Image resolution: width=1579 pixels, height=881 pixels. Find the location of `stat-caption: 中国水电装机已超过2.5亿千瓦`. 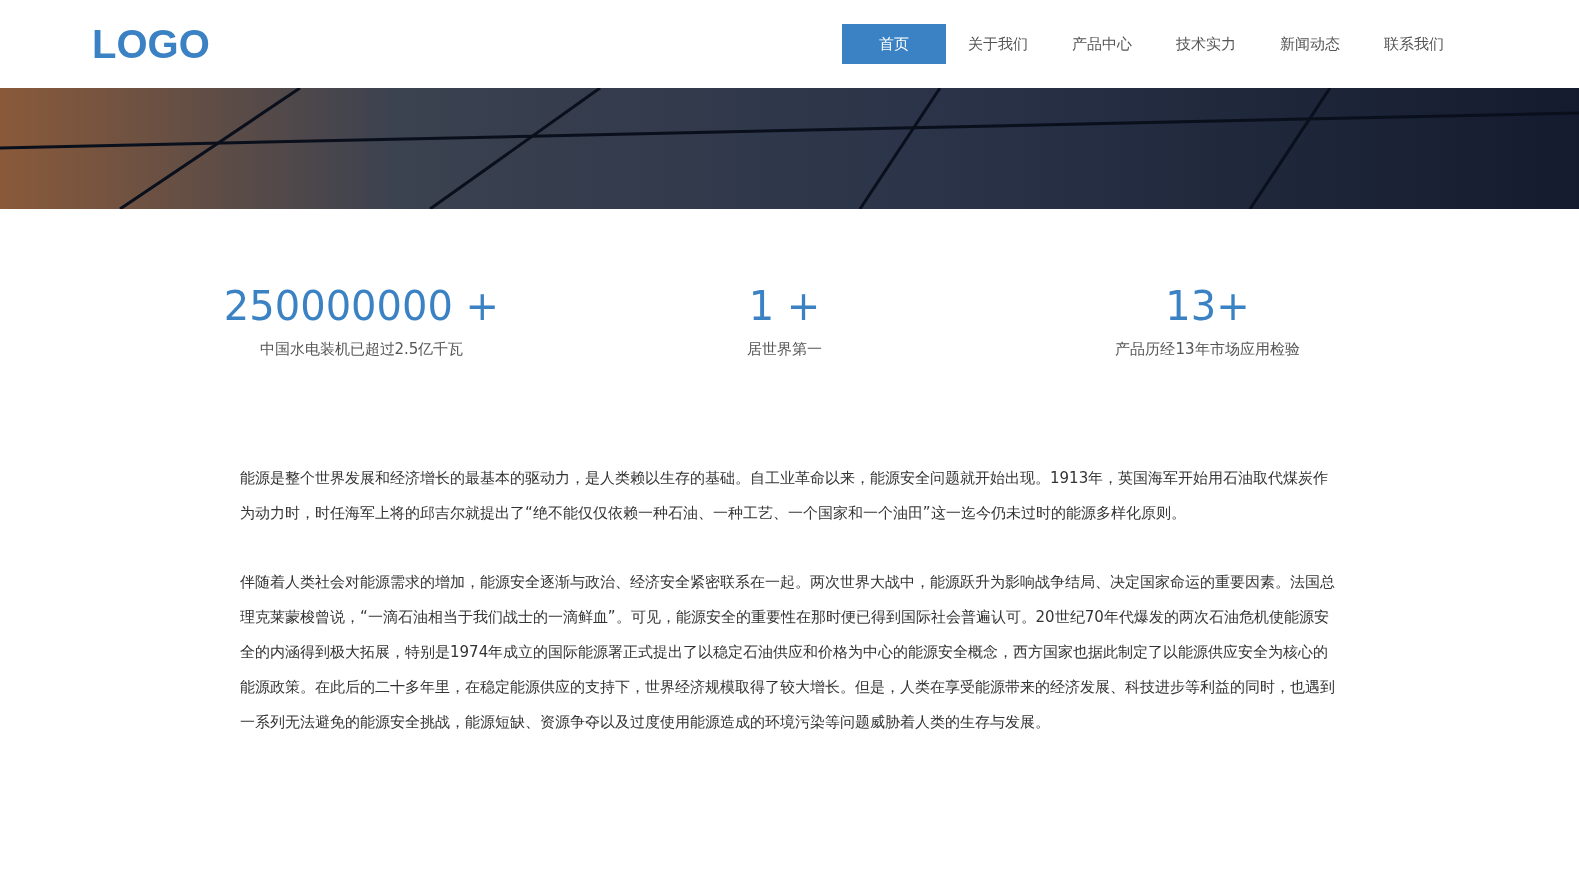

stat-caption: 中国水电装机已超过2.5亿千瓦 is located at coordinates (361, 349).